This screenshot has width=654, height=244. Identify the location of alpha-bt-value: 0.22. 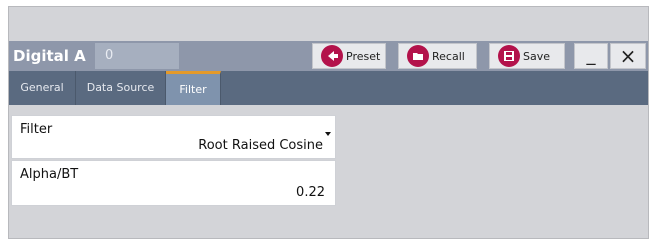
(310, 192).